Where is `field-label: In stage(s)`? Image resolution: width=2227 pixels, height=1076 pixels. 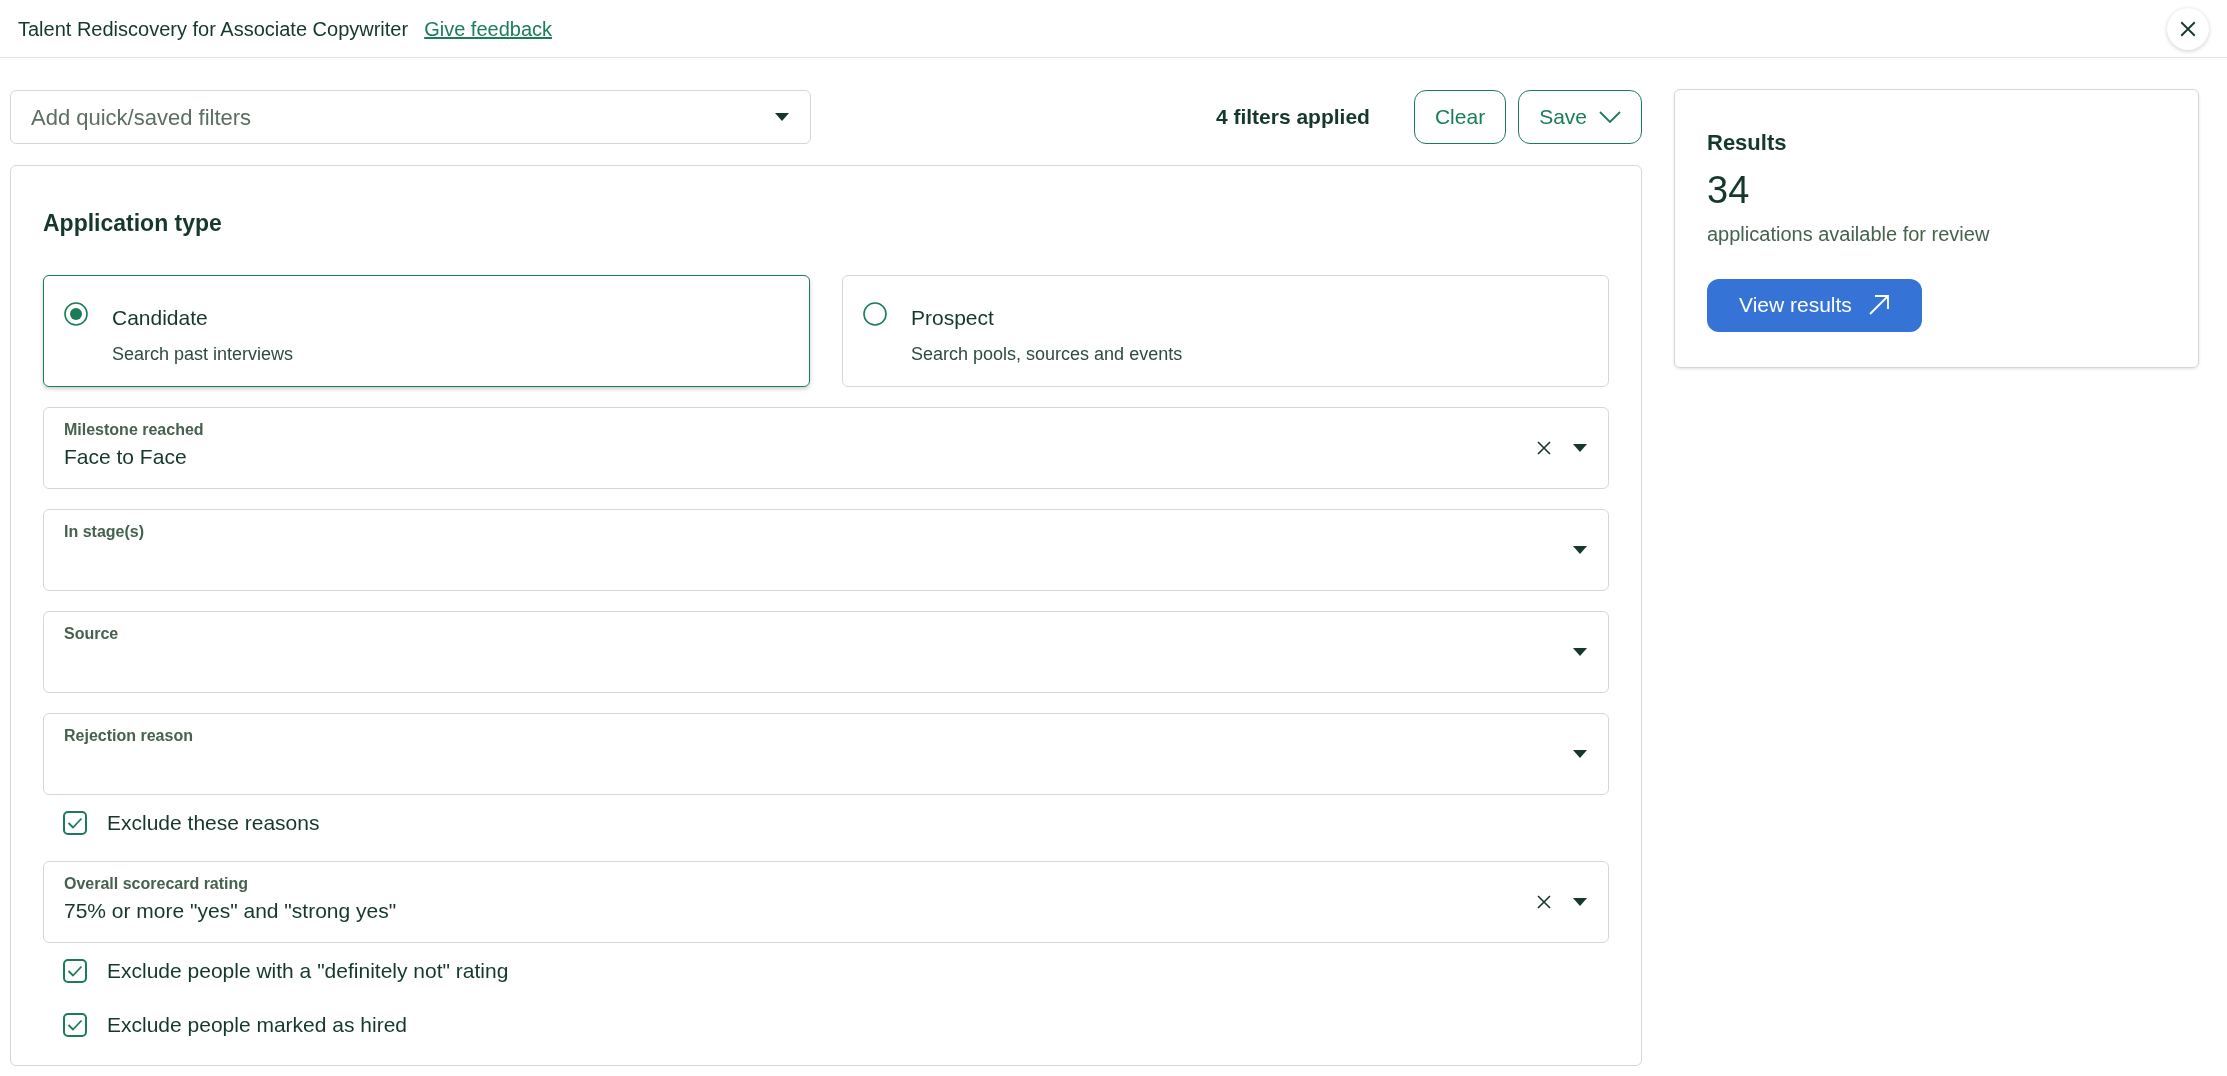 field-label: In stage(s) is located at coordinates (104, 531).